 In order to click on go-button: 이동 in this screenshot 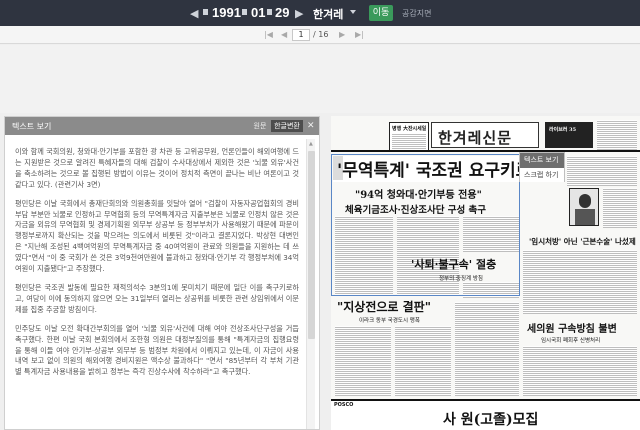, I will do `click(381, 13)`.